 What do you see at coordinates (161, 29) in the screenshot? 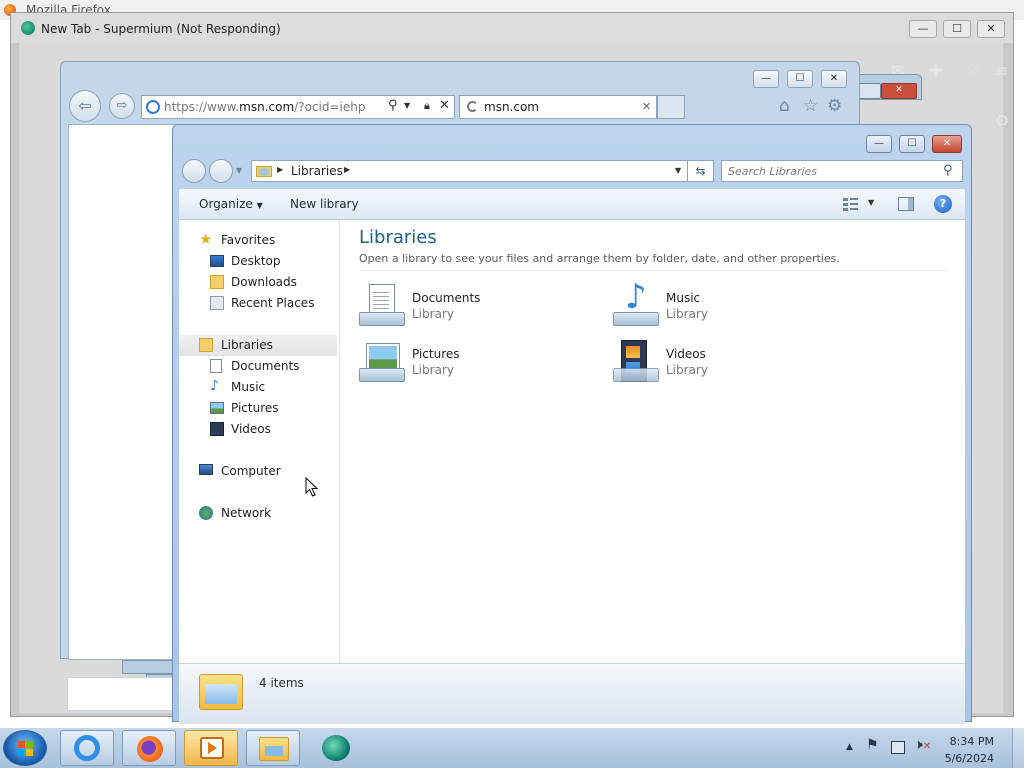
I see `supermium-window-title: New Tab - Supermium (Not Responding)` at bounding box center [161, 29].